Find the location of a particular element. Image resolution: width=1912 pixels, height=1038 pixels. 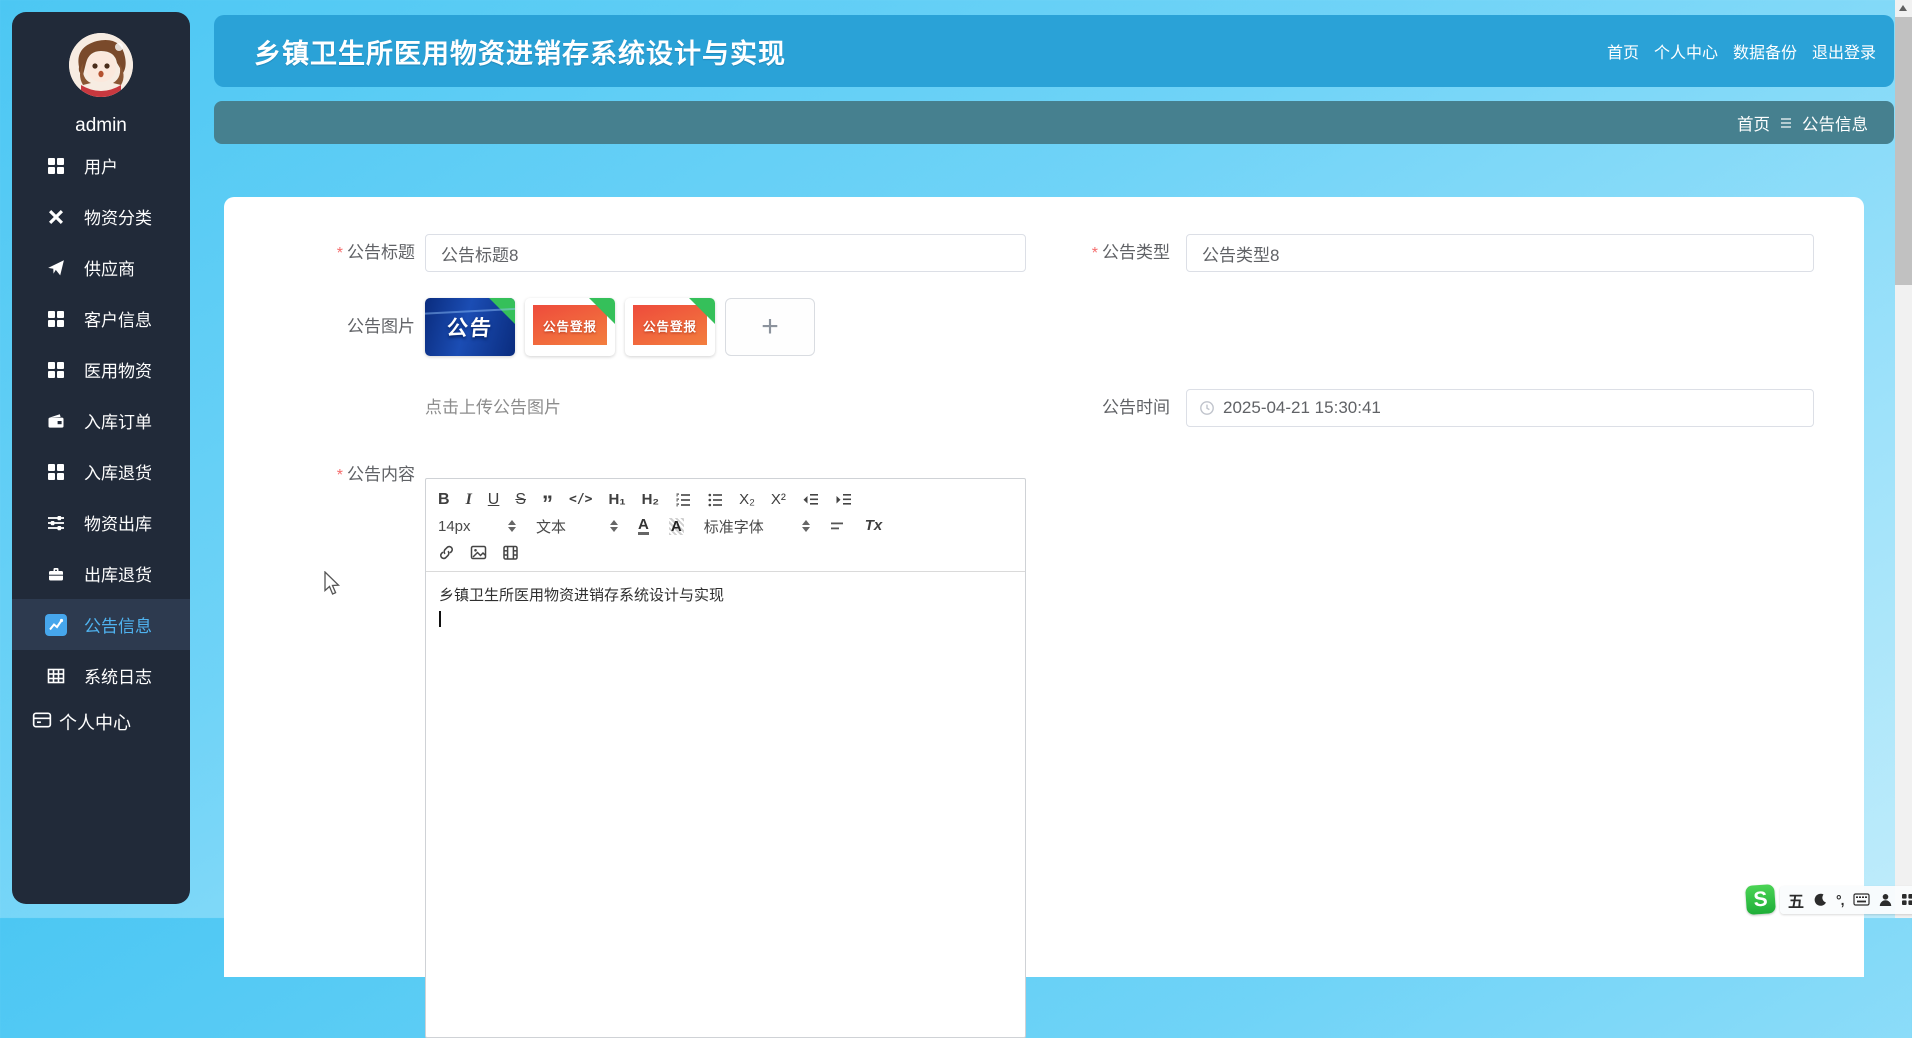

header-nav: 首页 个人中心 数据备份 退出登录 is located at coordinates (1741, 51).